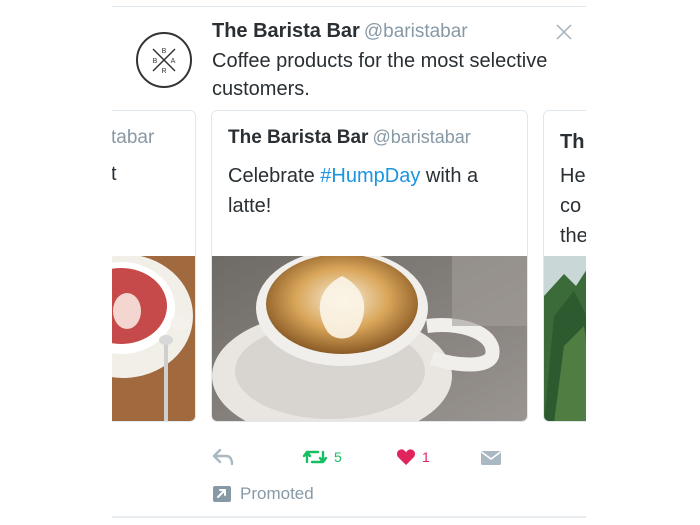  What do you see at coordinates (338, 457) in the screenshot?
I see `retweet-count: 5` at bounding box center [338, 457].